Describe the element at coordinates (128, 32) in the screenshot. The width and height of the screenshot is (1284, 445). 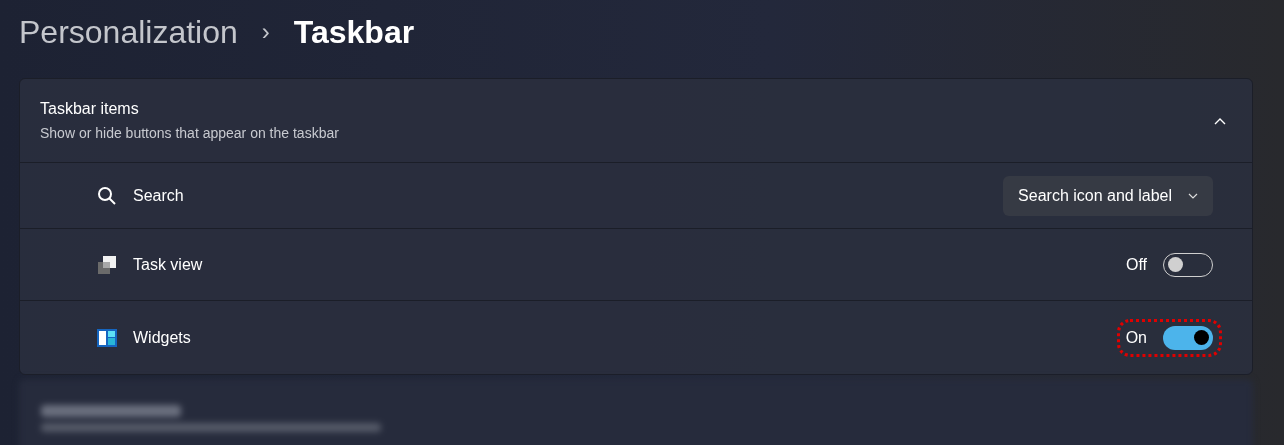
I see `breadcrumb-link: Personalization` at that location.